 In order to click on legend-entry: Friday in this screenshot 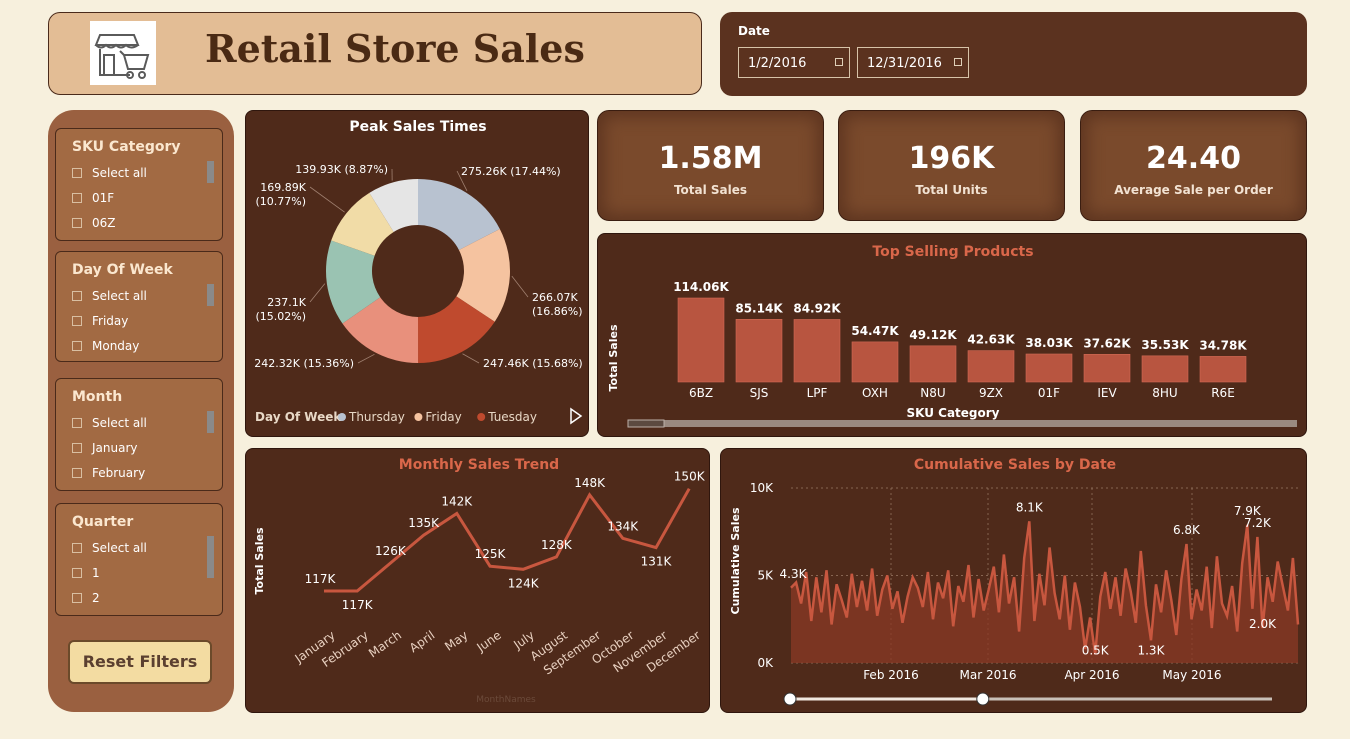, I will do `click(443, 417)`.